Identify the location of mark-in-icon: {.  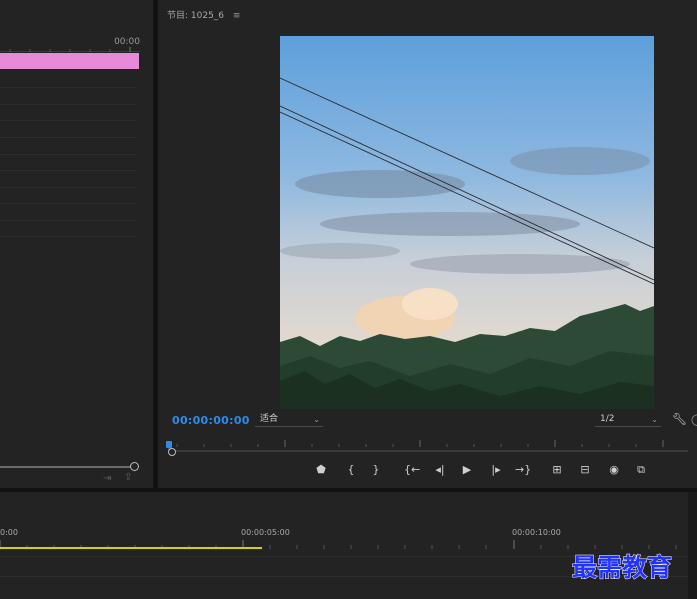
(351, 469).